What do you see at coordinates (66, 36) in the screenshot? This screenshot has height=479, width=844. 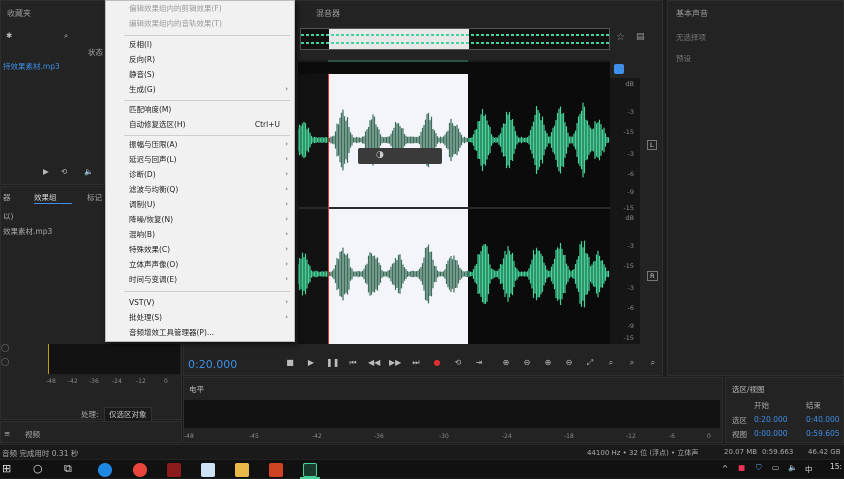 I see `search-icon: ⌕` at bounding box center [66, 36].